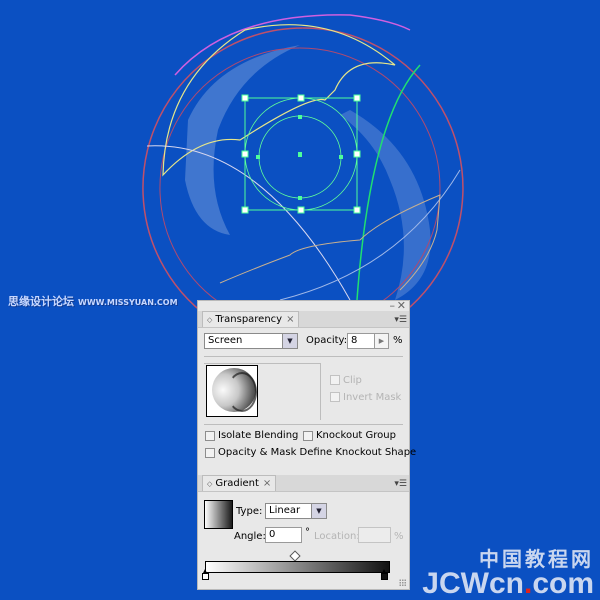 Image resolution: width=600 pixels, height=600 pixels. Describe the element at coordinates (248, 223) in the screenshot. I see `white-arc` at that location.